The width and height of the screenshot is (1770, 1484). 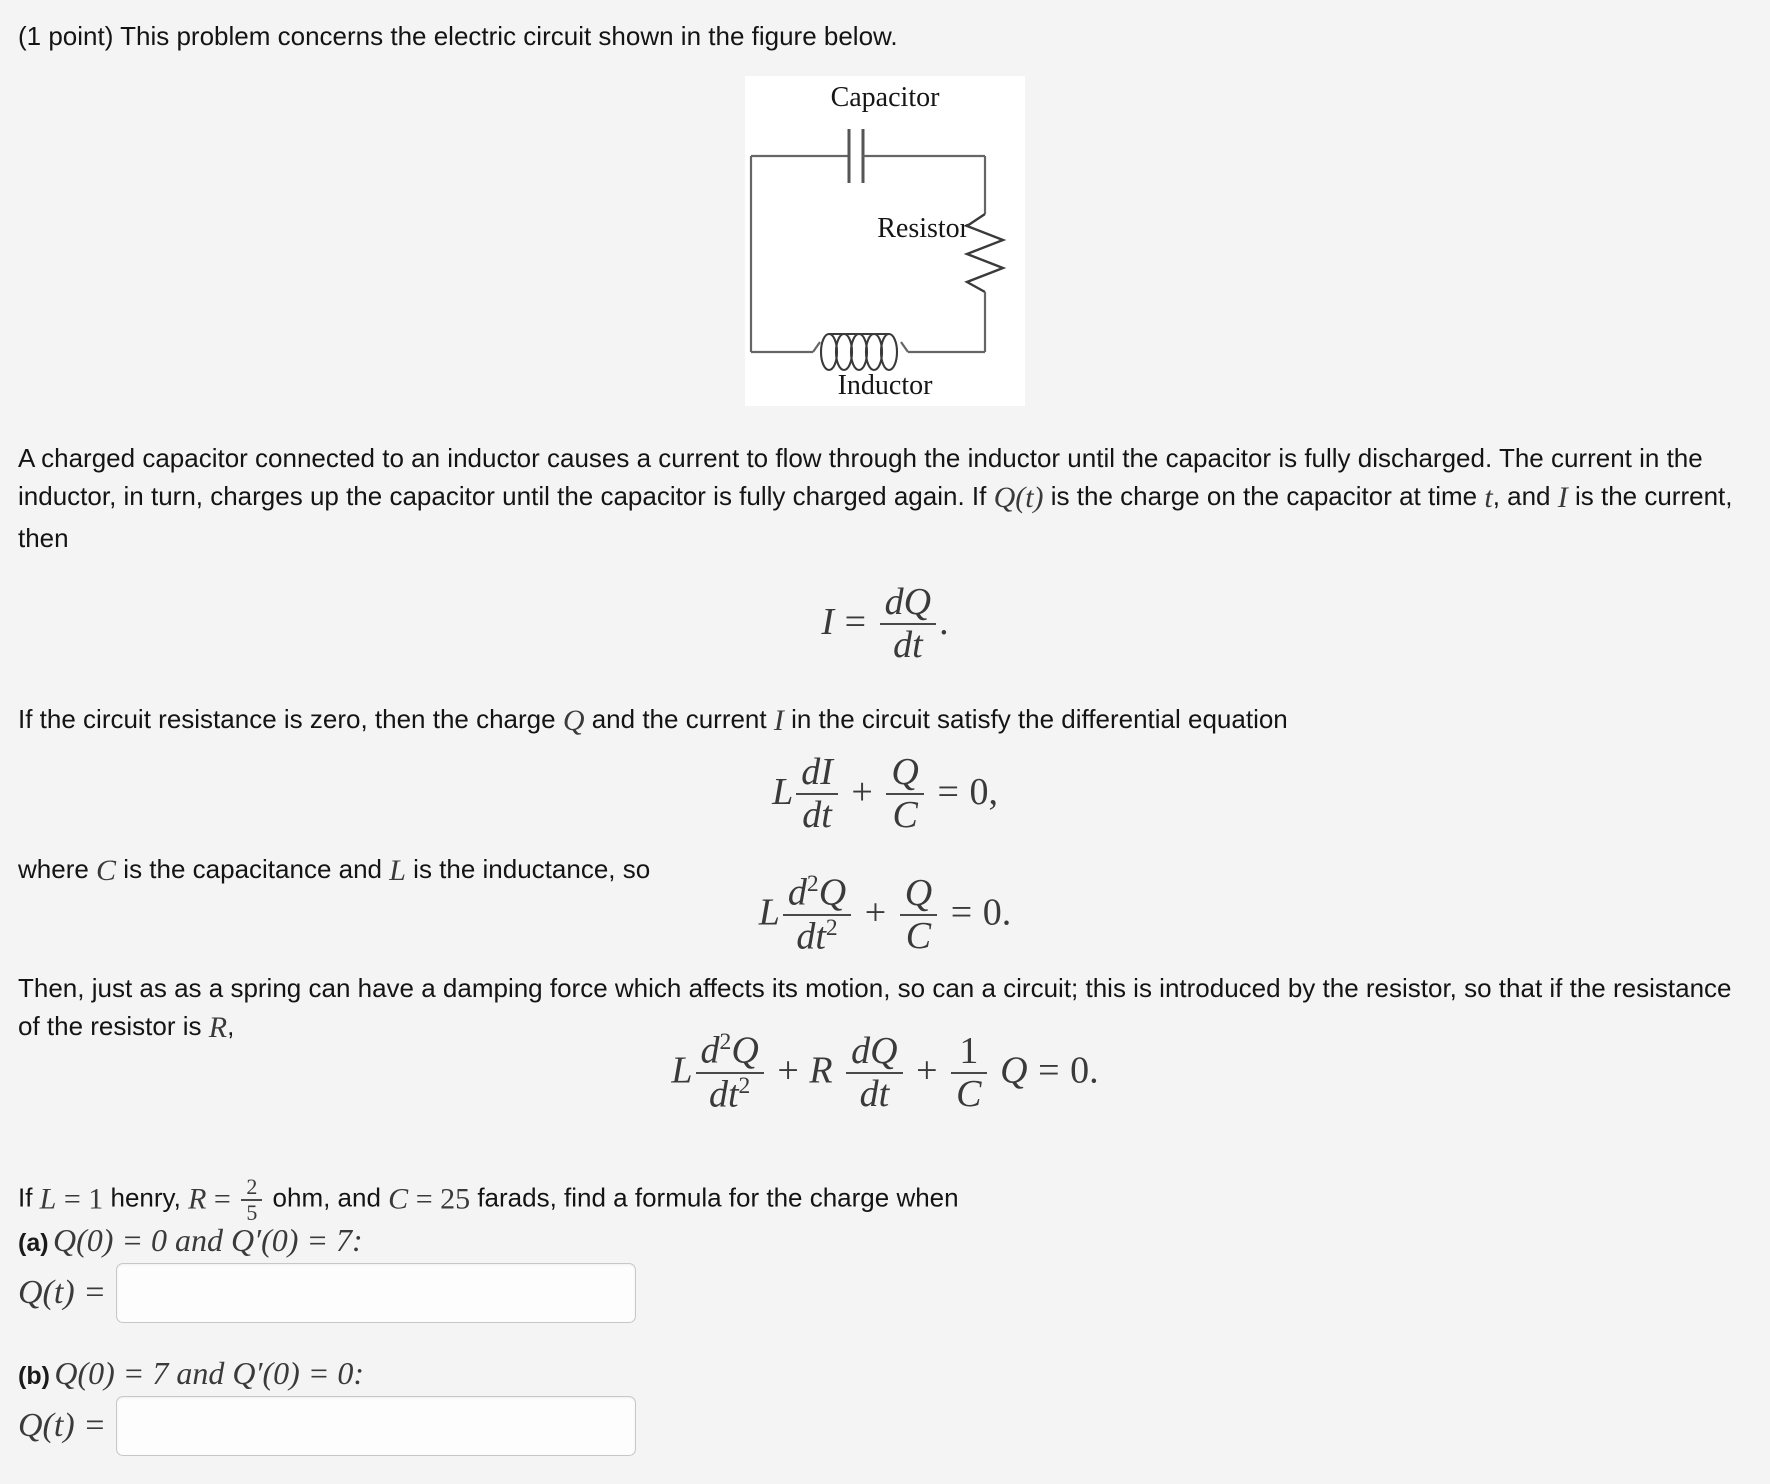 What do you see at coordinates (1006, 912) in the screenshot?
I see `eq-ld2q-tail: .` at bounding box center [1006, 912].